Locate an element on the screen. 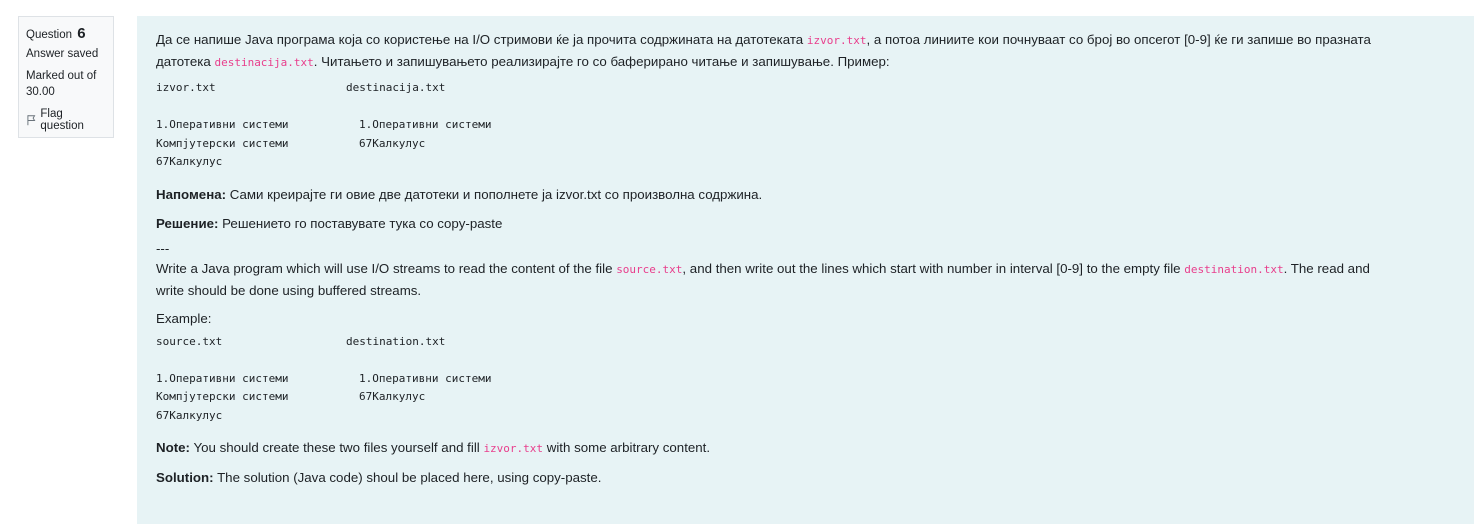  mk-note-label: Напомена: is located at coordinates (191, 194).